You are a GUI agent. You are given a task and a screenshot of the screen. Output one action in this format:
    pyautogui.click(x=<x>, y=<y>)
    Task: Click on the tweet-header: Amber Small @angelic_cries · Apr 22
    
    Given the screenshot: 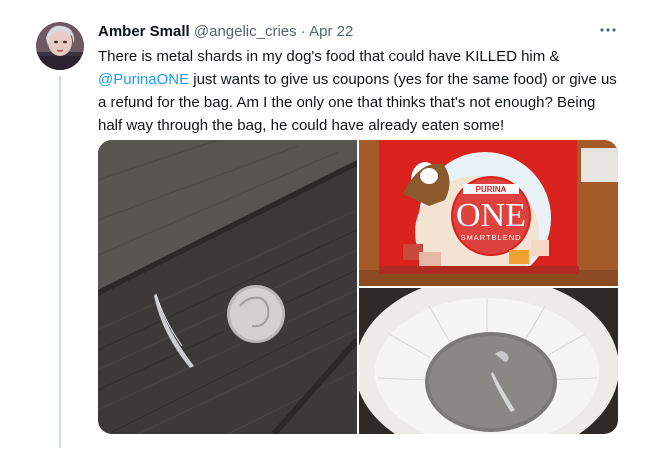 What is the action you would take?
    pyautogui.click(x=225, y=32)
    